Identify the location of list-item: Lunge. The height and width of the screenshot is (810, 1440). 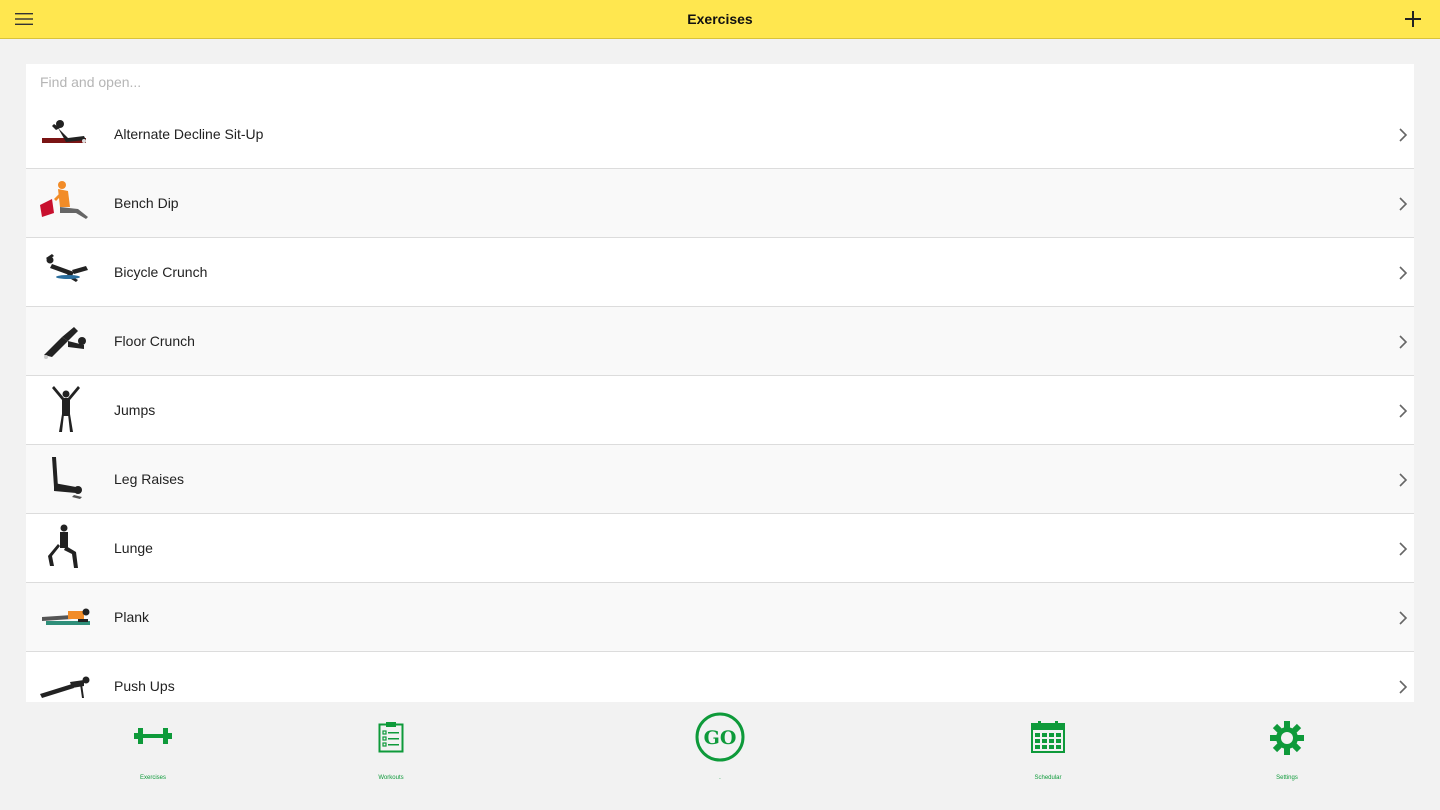
(720, 548).